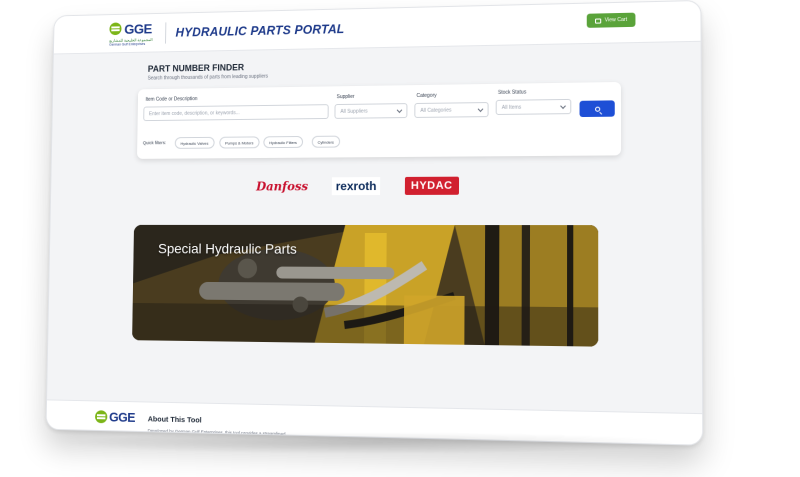 Image resolution: width=800 pixels, height=477 pixels. Describe the element at coordinates (171, 99) in the screenshot. I see `item-code-label: Item Code or Description` at that location.